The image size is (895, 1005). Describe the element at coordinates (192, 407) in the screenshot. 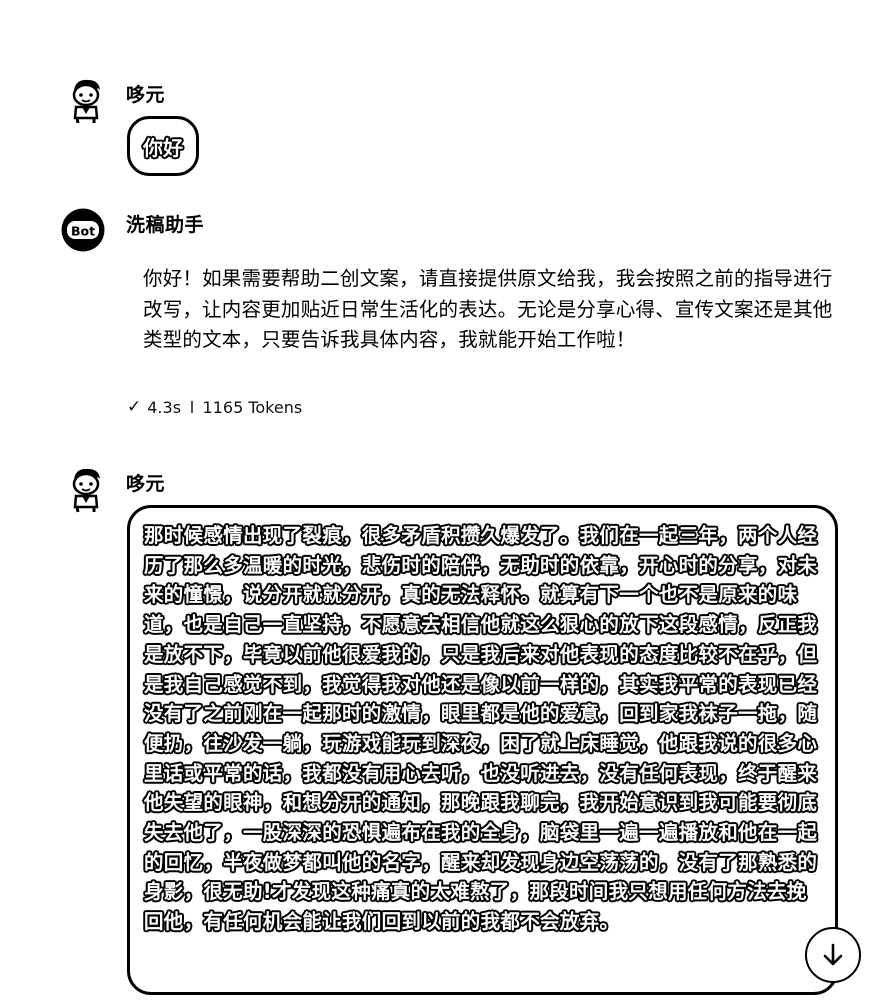

I see `meta-divider` at that location.